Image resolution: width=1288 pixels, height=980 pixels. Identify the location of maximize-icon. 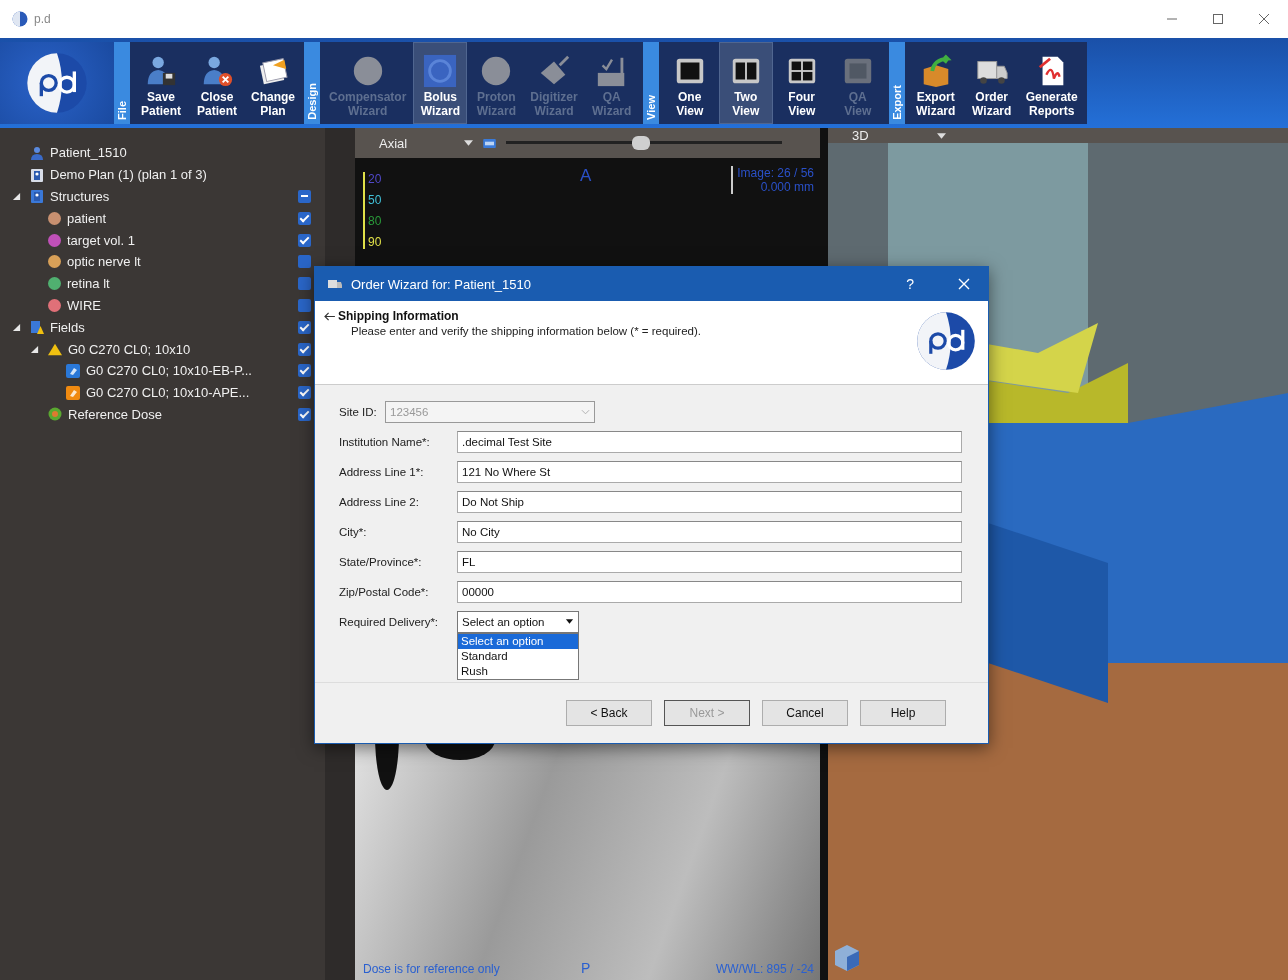
(1218, 19).